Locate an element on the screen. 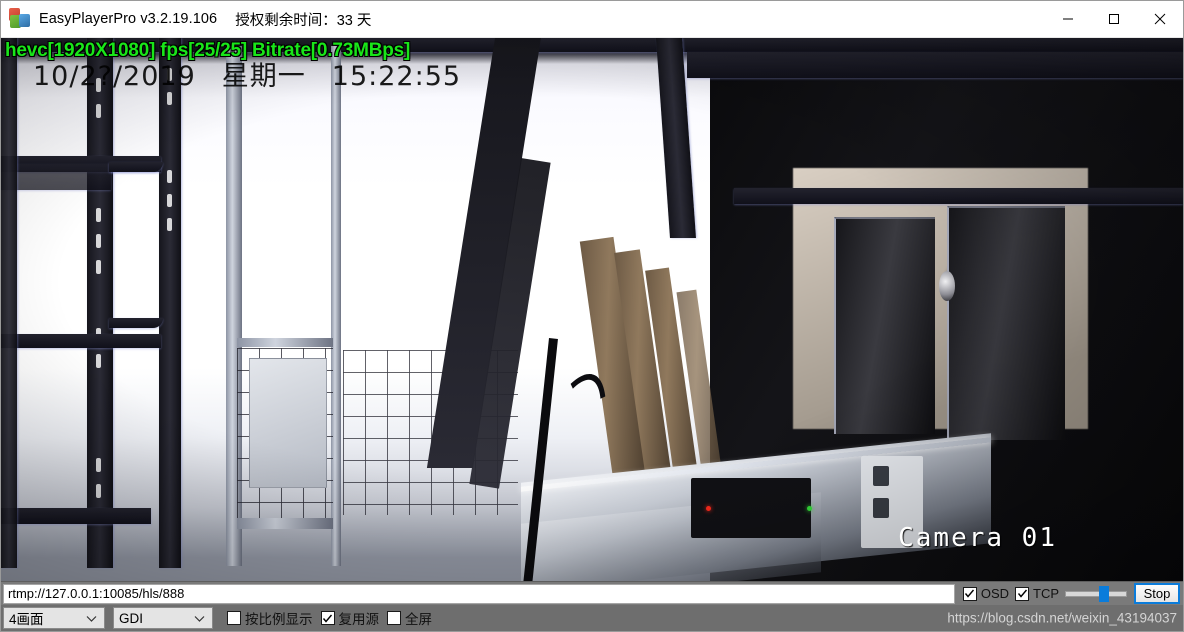  minimize-button is located at coordinates (1068, 19).